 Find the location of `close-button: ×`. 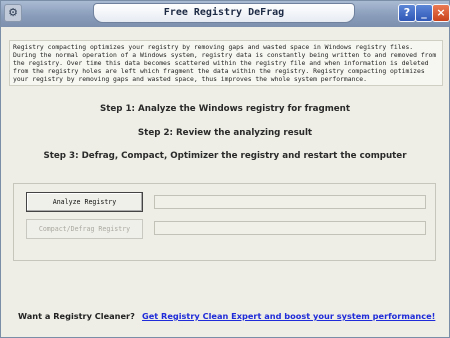

close-button: × is located at coordinates (441, 13).